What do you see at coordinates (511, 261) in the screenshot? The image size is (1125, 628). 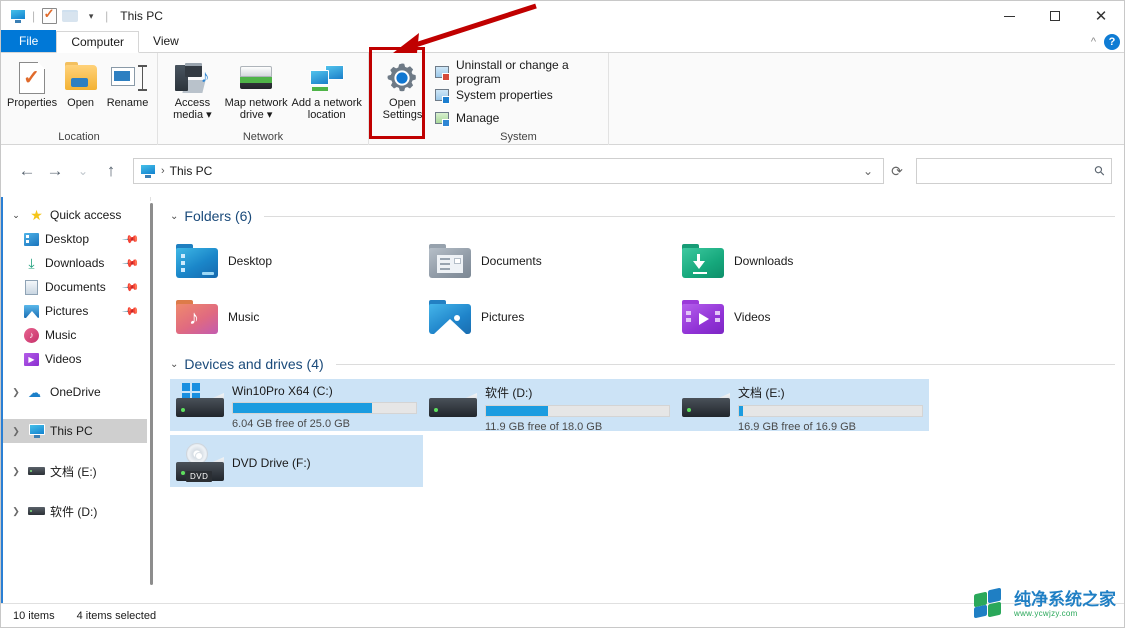 I see `folder-label-documents: Documents` at bounding box center [511, 261].